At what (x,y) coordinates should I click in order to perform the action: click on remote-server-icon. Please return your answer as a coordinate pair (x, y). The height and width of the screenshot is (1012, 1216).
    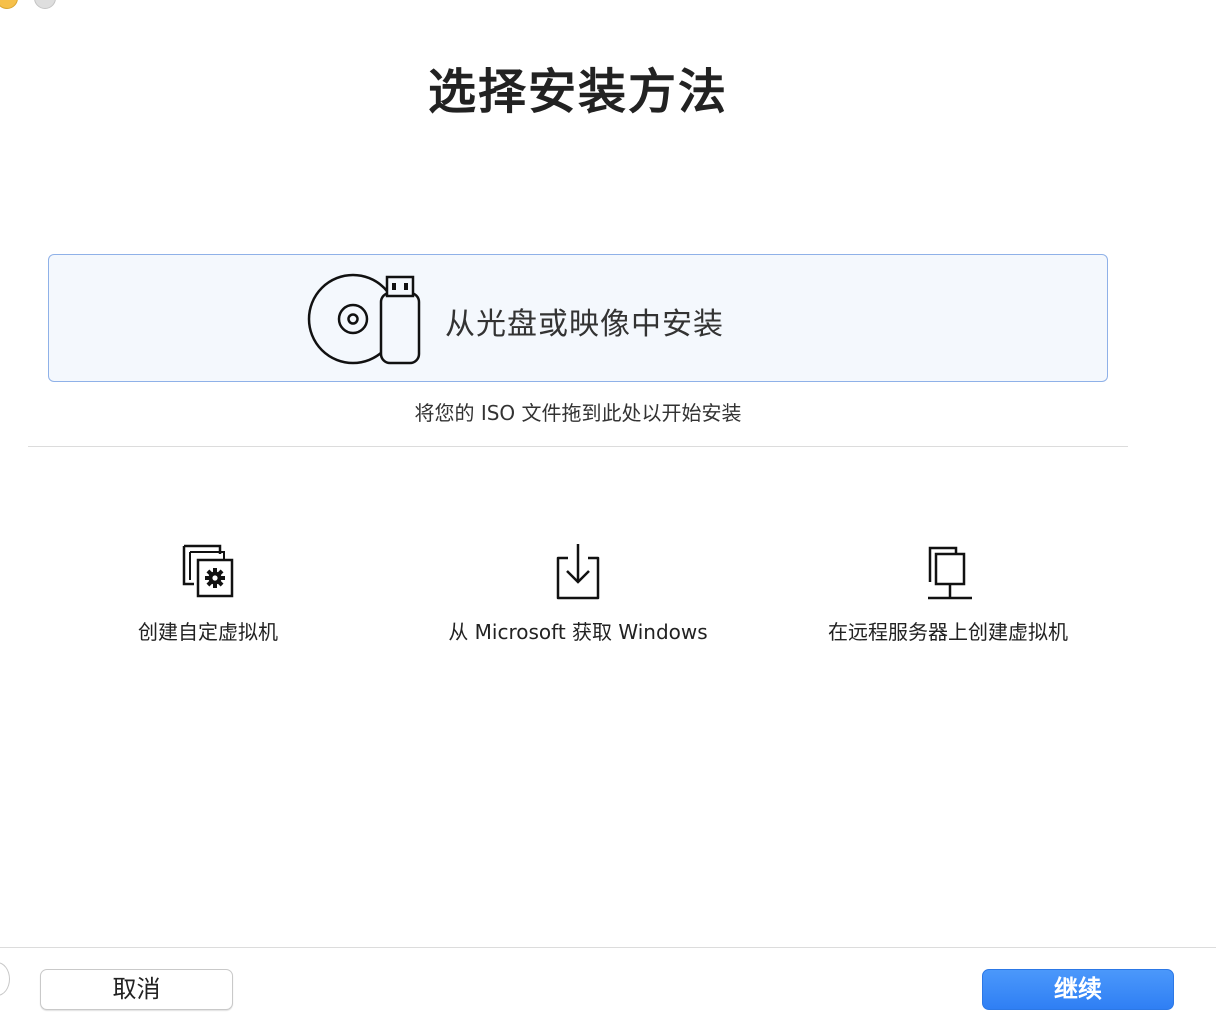
    Looking at the image, I should click on (950, 573).